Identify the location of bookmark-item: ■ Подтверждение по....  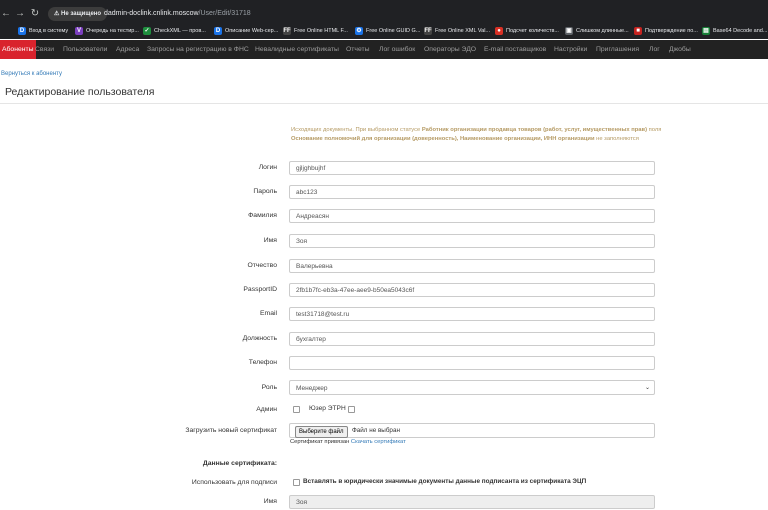
(666, 31).